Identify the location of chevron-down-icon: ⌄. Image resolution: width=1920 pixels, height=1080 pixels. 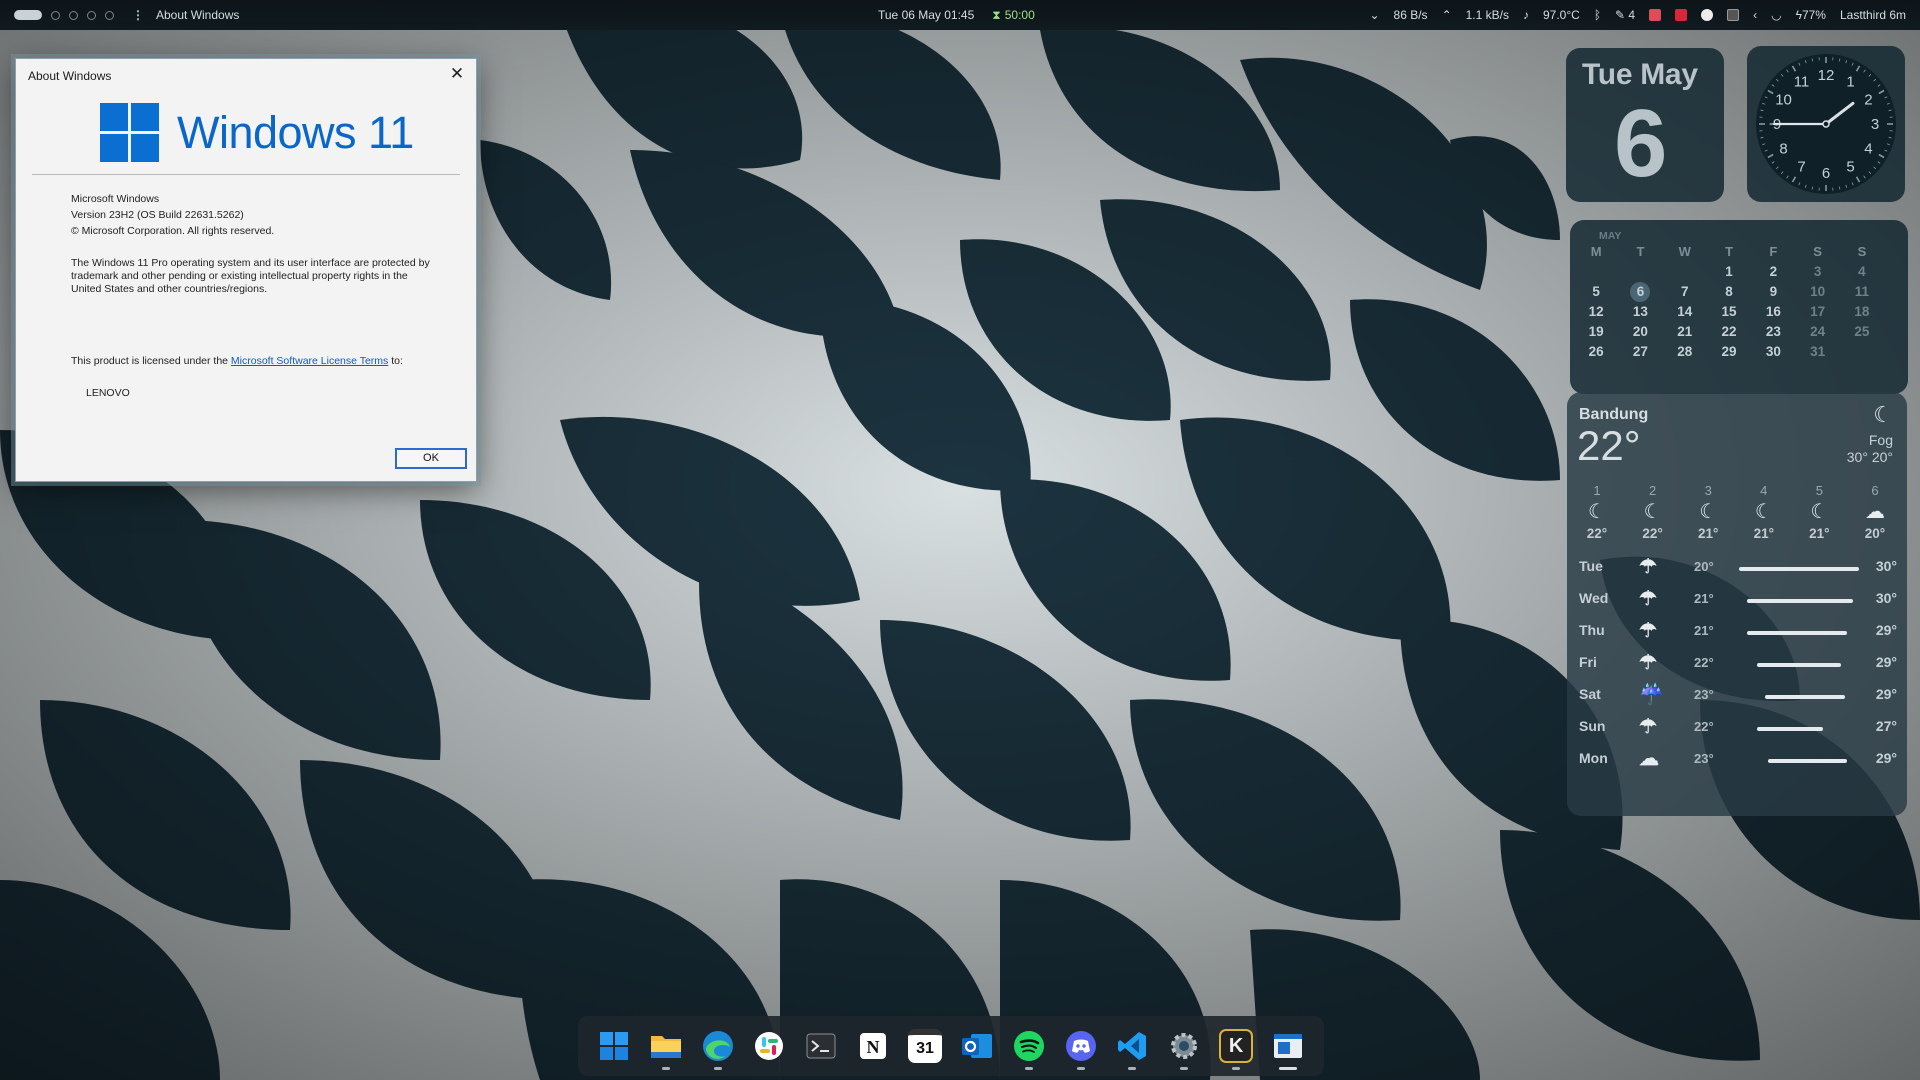
(1374, 15).